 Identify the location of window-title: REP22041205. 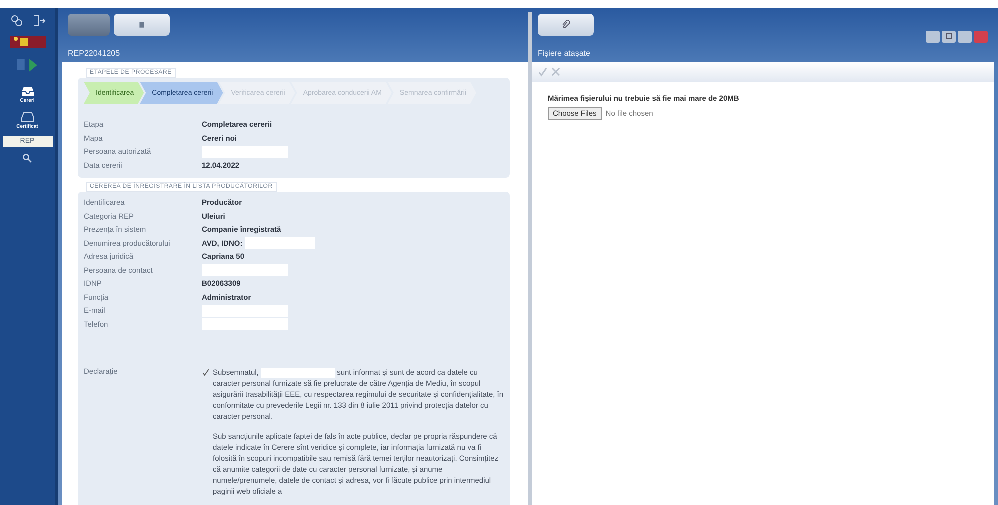
(95, 53).